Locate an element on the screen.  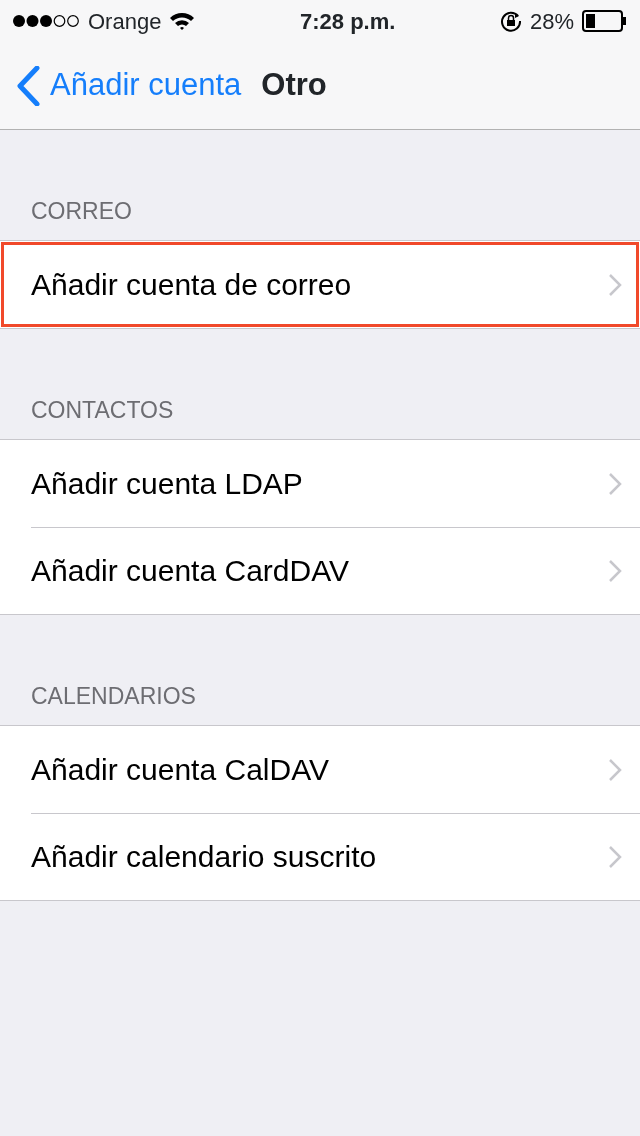
rotation-lock-icon is located at coordinates (510, 21).